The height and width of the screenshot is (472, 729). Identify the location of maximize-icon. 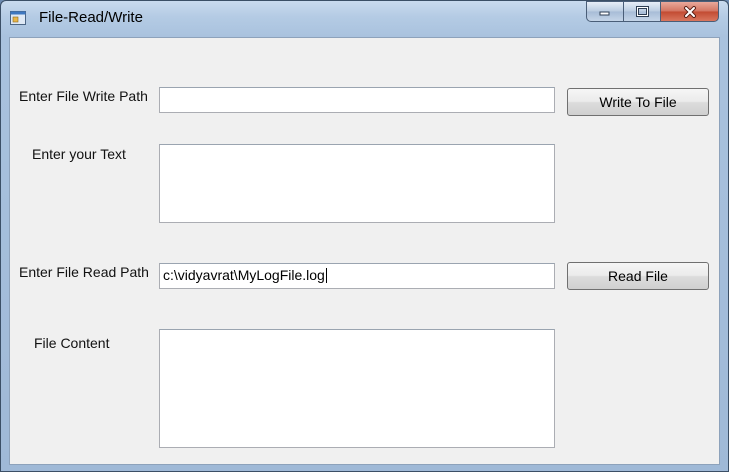
(642, 11).